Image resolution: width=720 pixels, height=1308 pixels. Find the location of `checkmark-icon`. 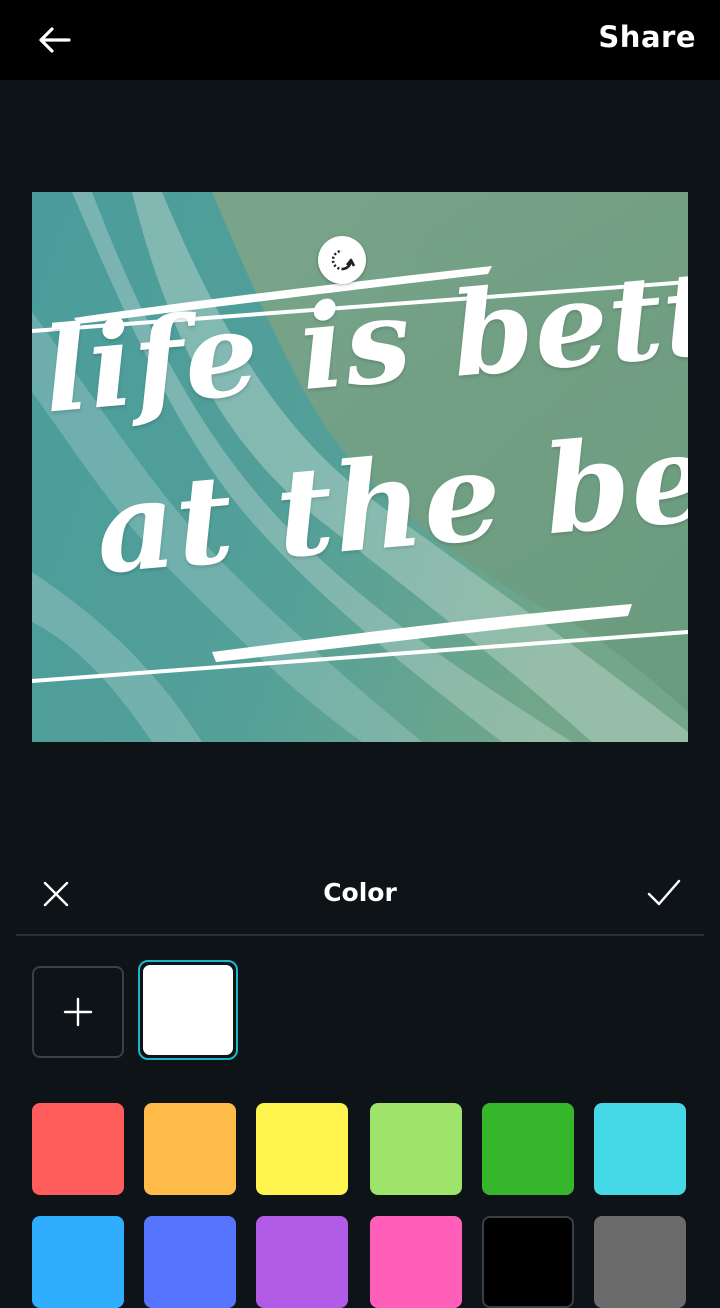

checkmark-icon is located at coordinates (664, 892).